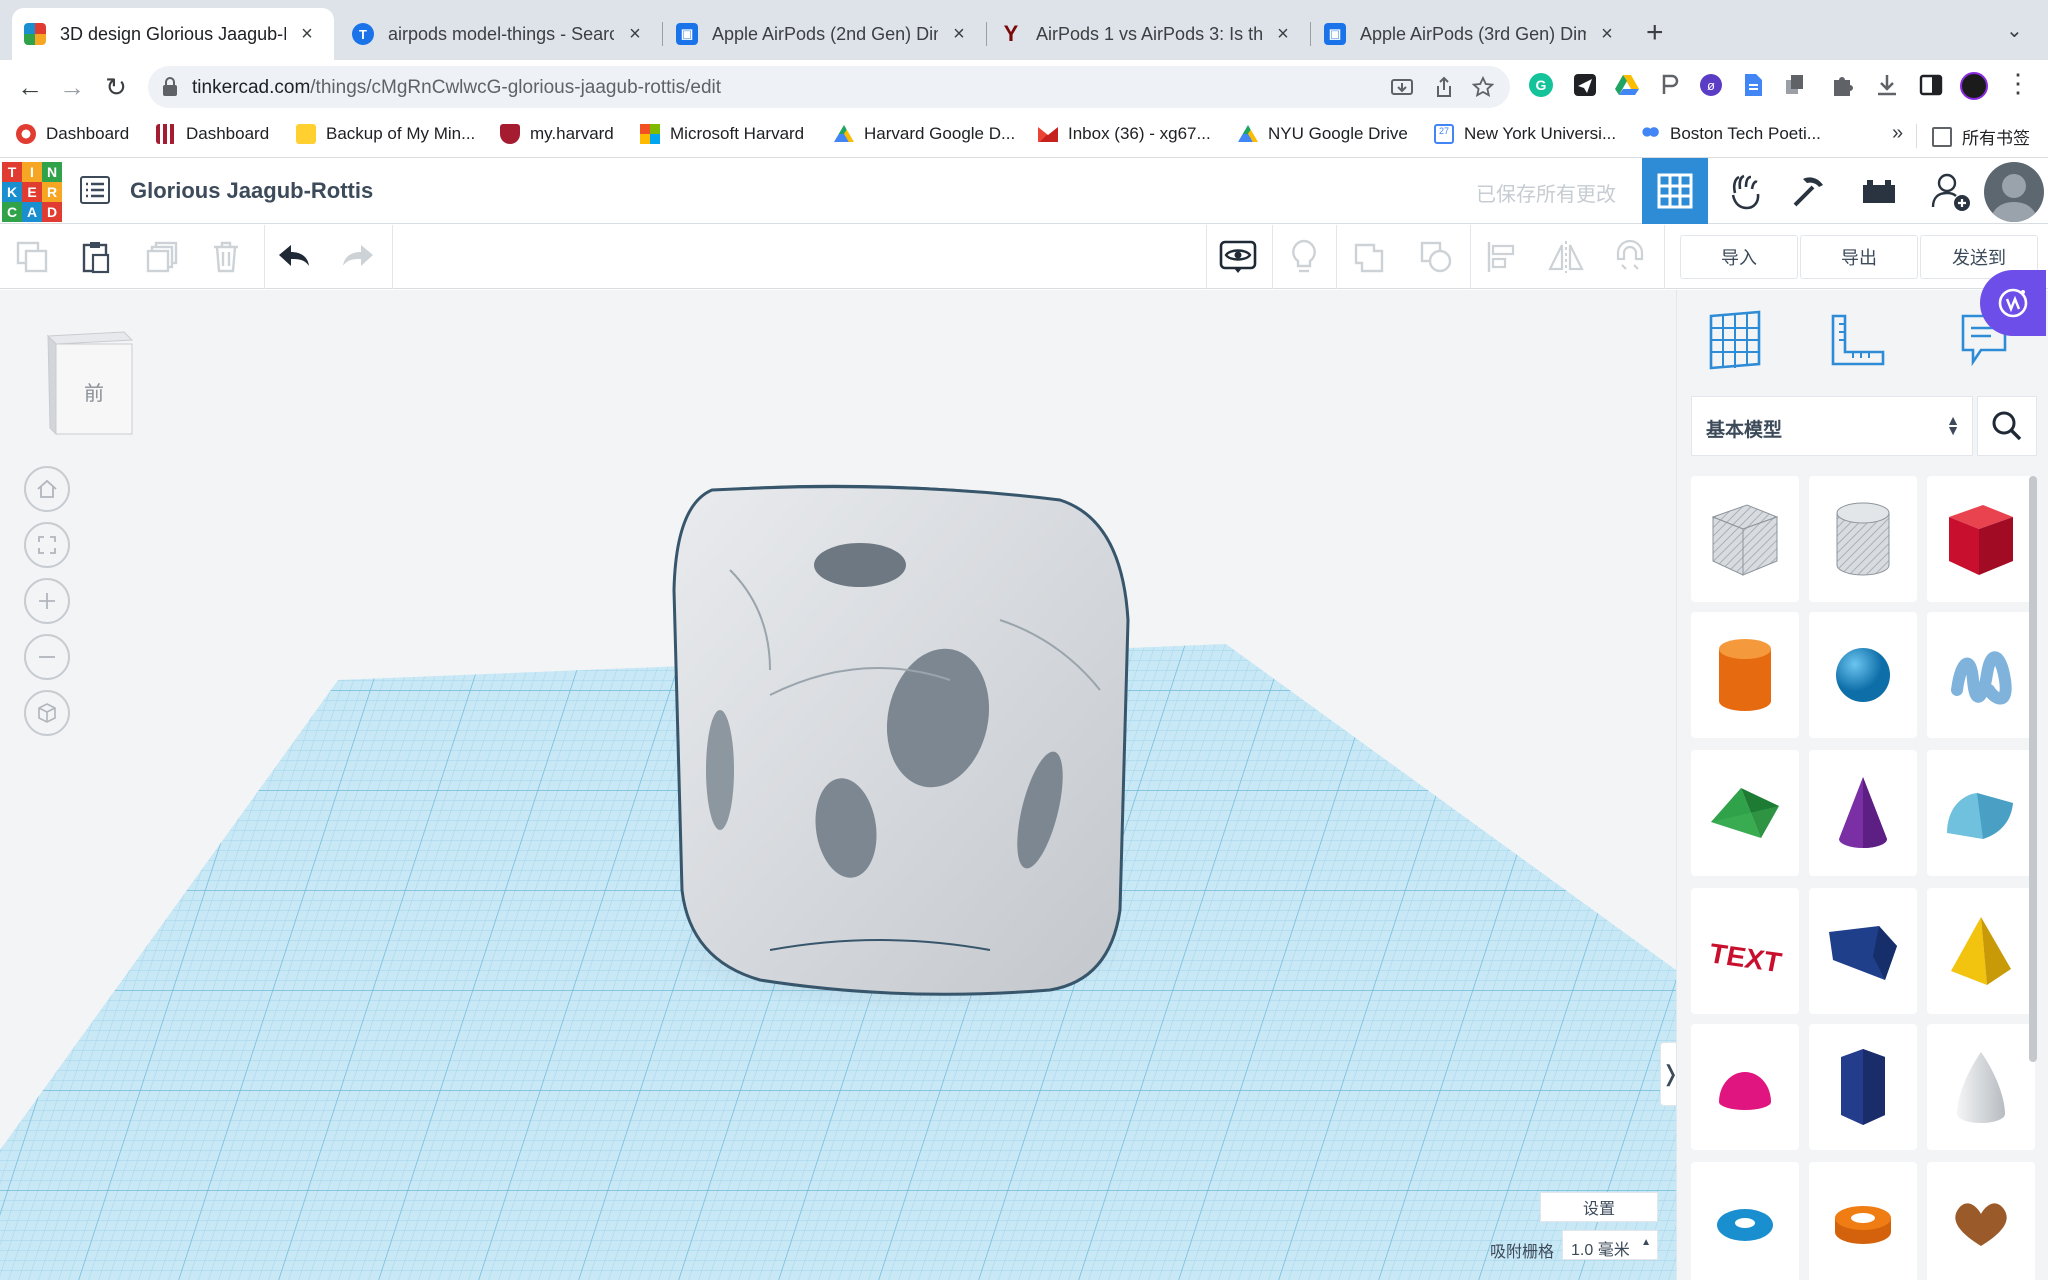  What do you see at coordinates (90, 383) in the screenshot?
I see `view-cube: 前` at bounding box center [90, 383].